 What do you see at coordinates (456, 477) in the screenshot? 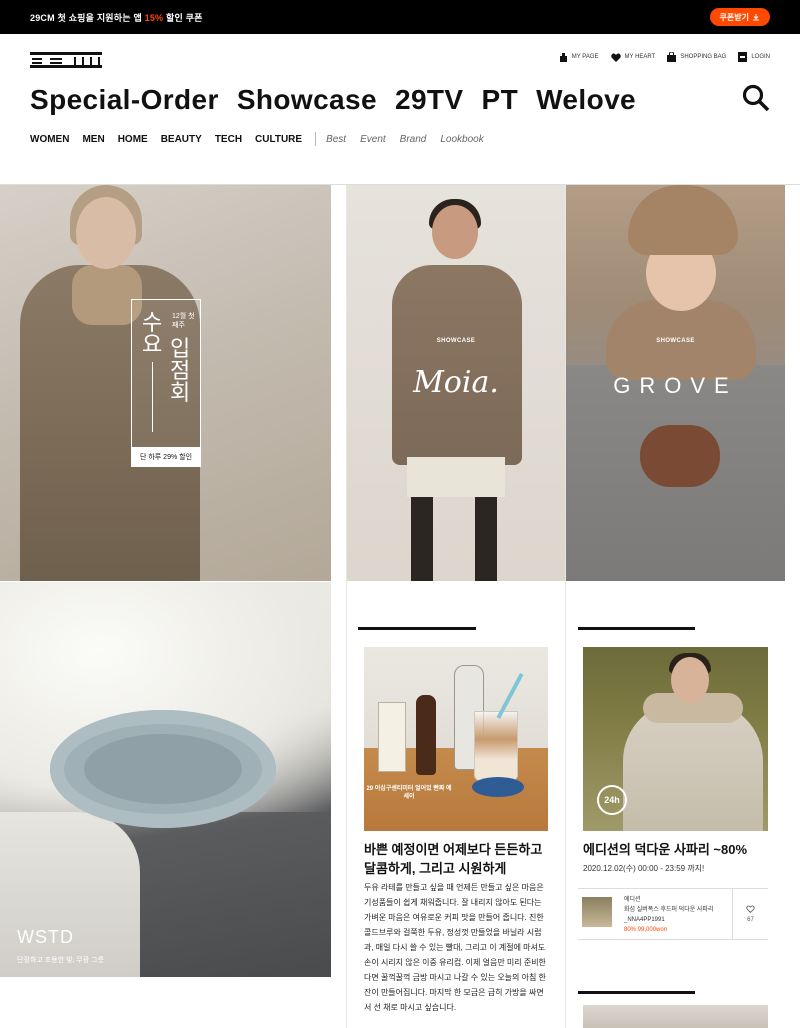
I see `model-skirt` at bounding box center [456, 477].